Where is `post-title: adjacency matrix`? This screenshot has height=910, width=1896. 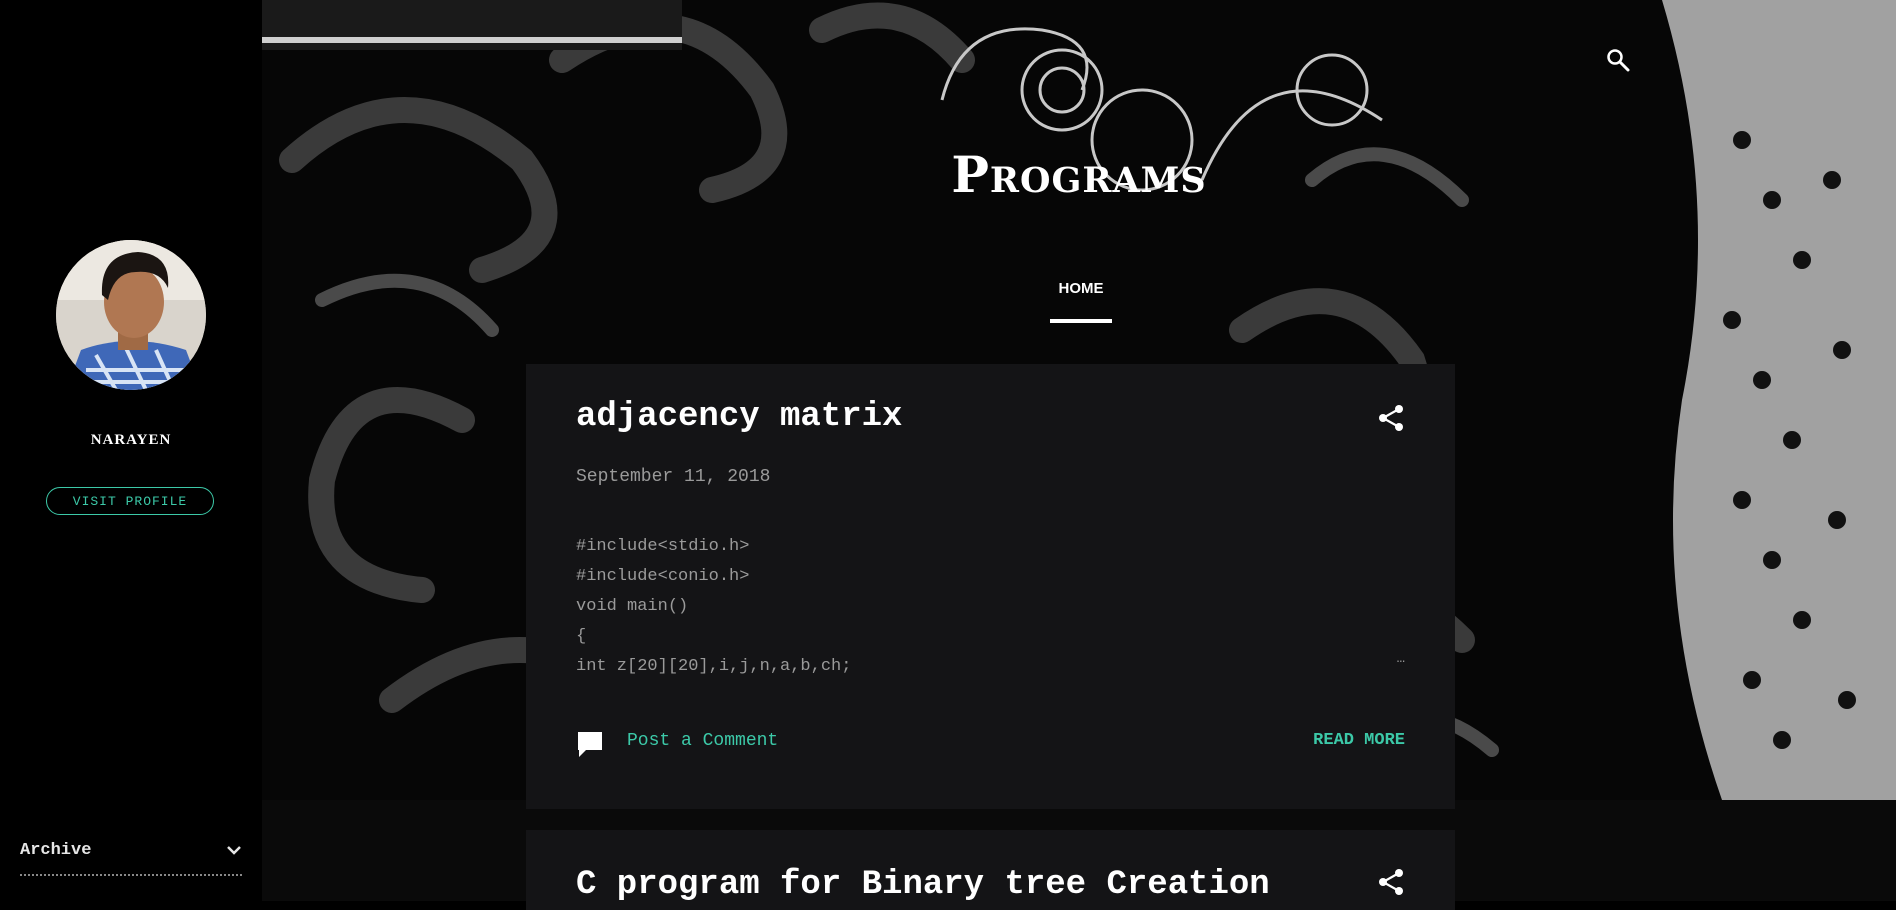 post-title: adjacency matrix is located at coordinates (739, 417).